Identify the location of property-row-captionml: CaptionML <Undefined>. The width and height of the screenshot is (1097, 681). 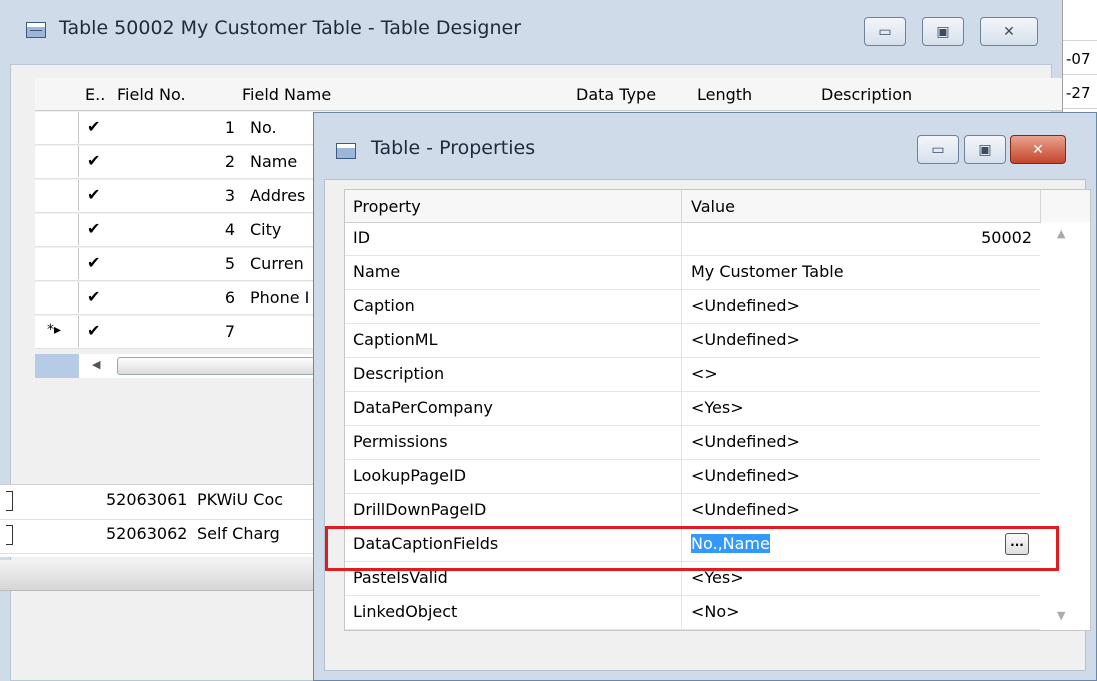
(692, 341).